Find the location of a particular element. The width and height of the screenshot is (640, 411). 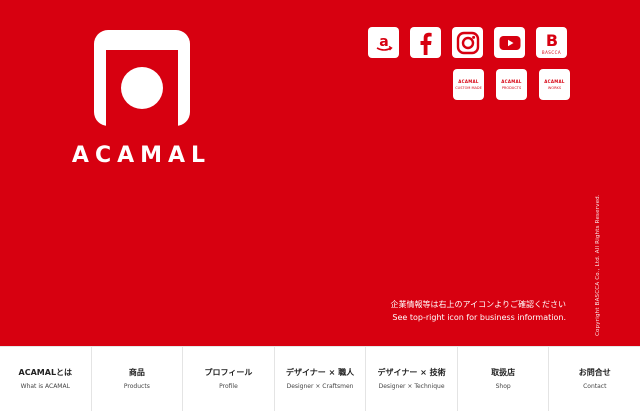

bascca-link: B BASCCA is located at coordinates (551, 42).